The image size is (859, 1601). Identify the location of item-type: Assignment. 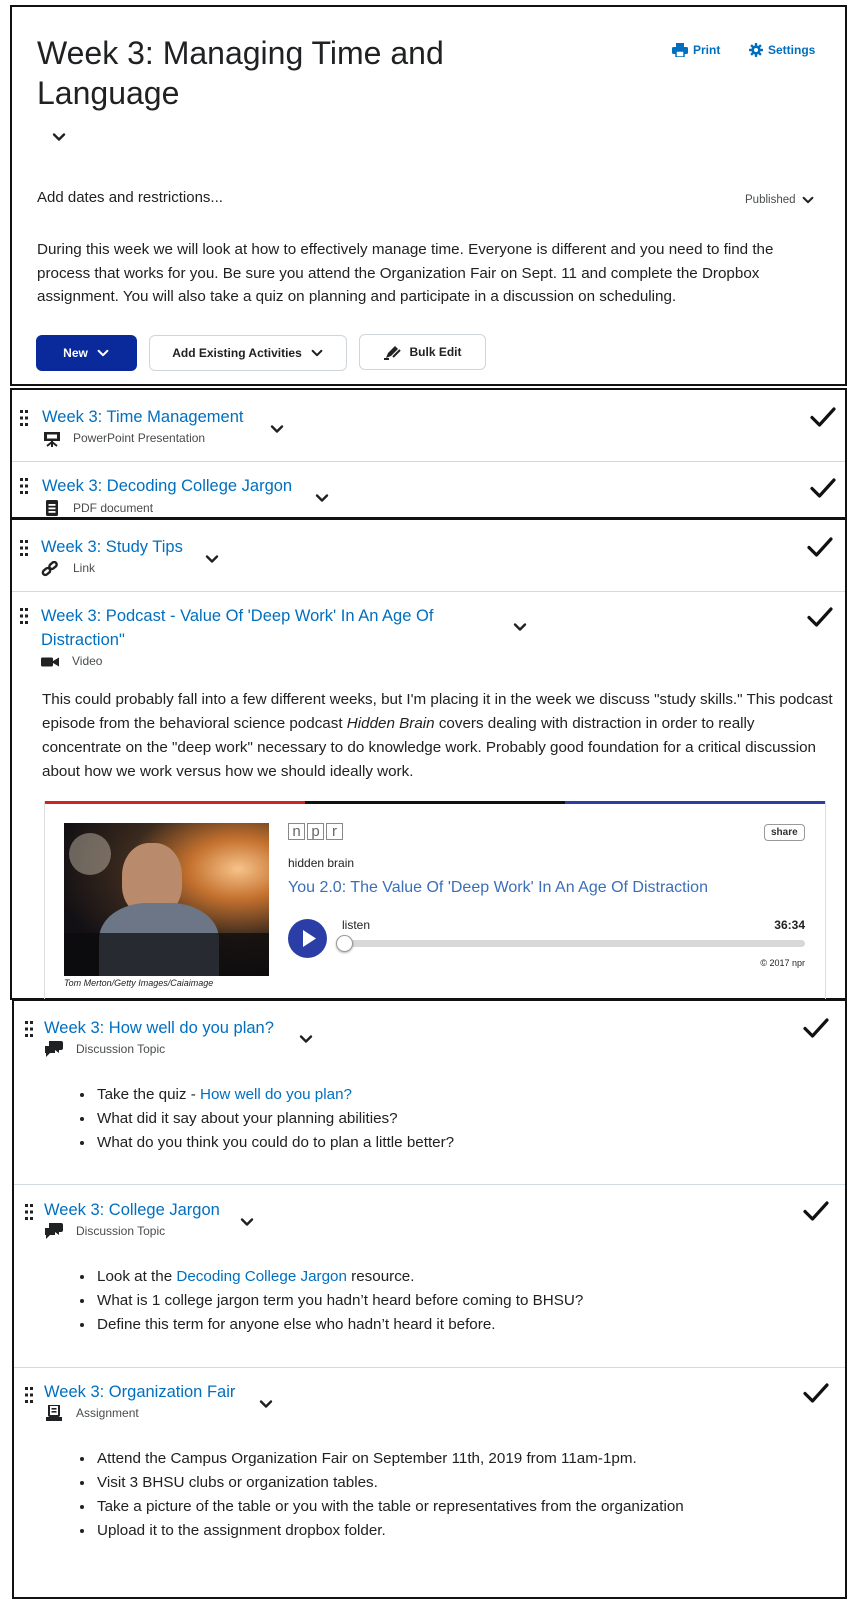
(107, 1413).